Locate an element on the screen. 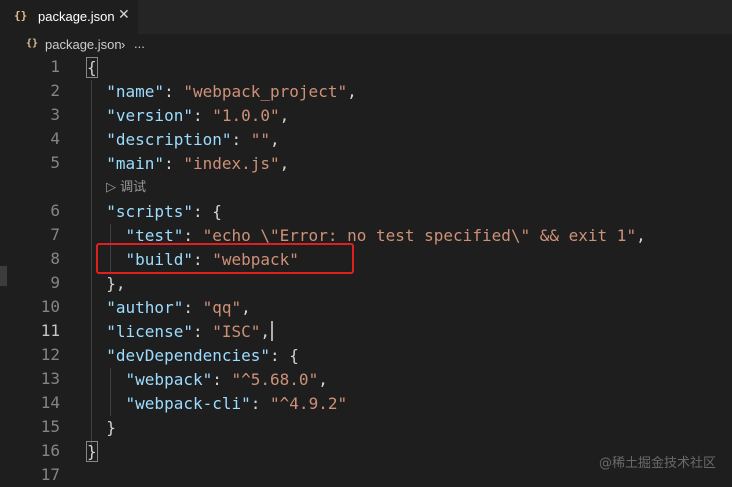 The image size is (732, 487). code-line: "author": "qq", is located at coordinates (178, 307).